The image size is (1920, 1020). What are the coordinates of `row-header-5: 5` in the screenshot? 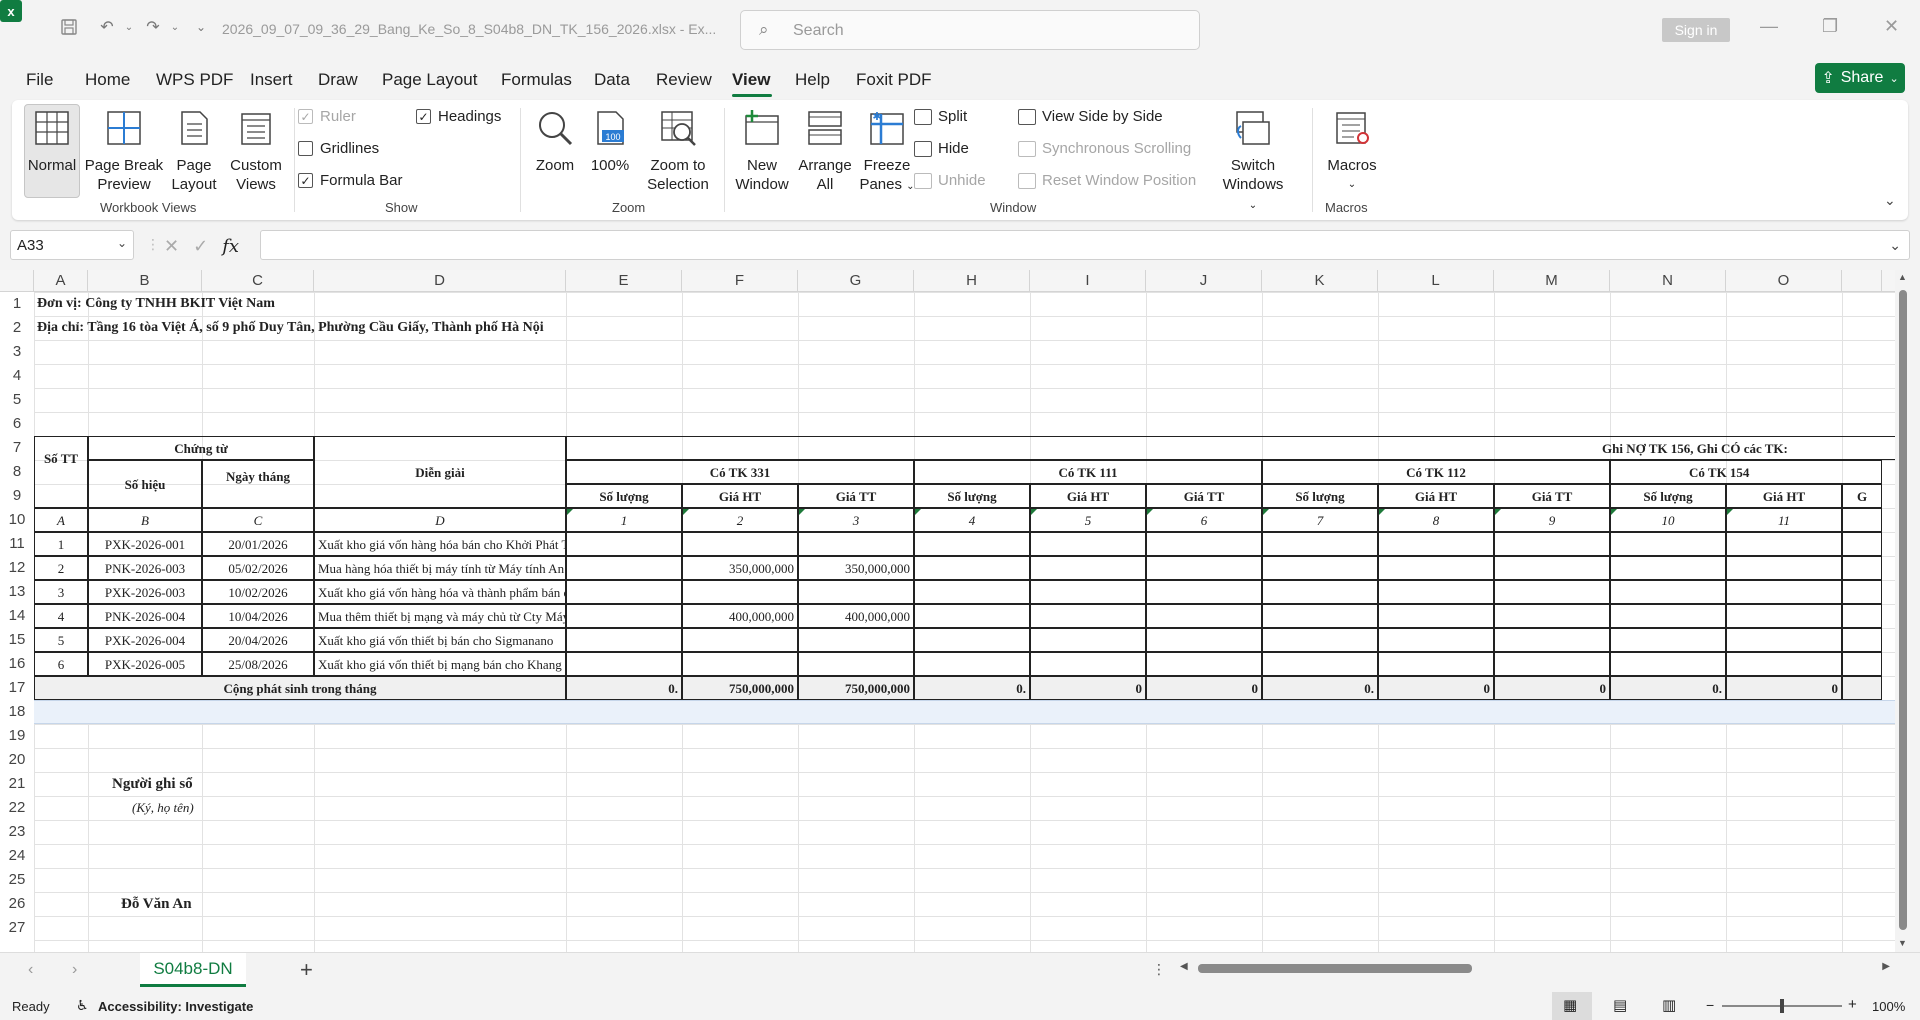 It's located at (17, 400).